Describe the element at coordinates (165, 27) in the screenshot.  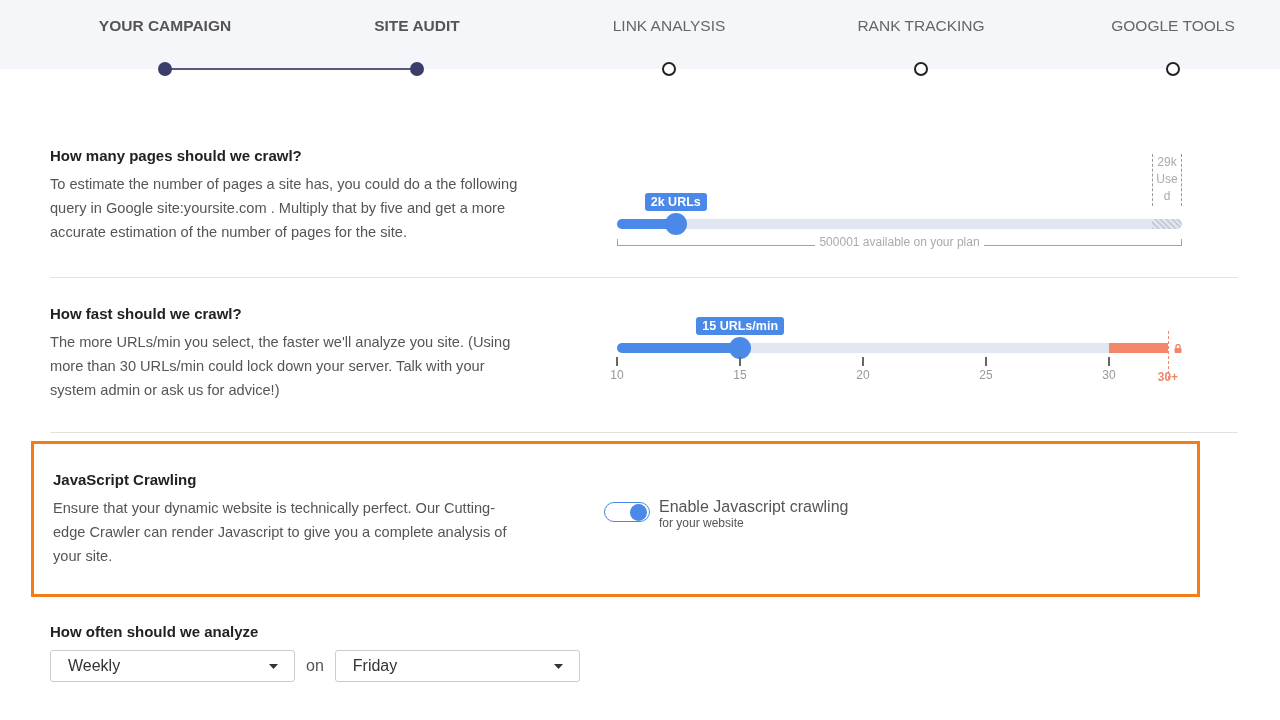
I see `step-label: YOUR CAMPAIGN` at that location.